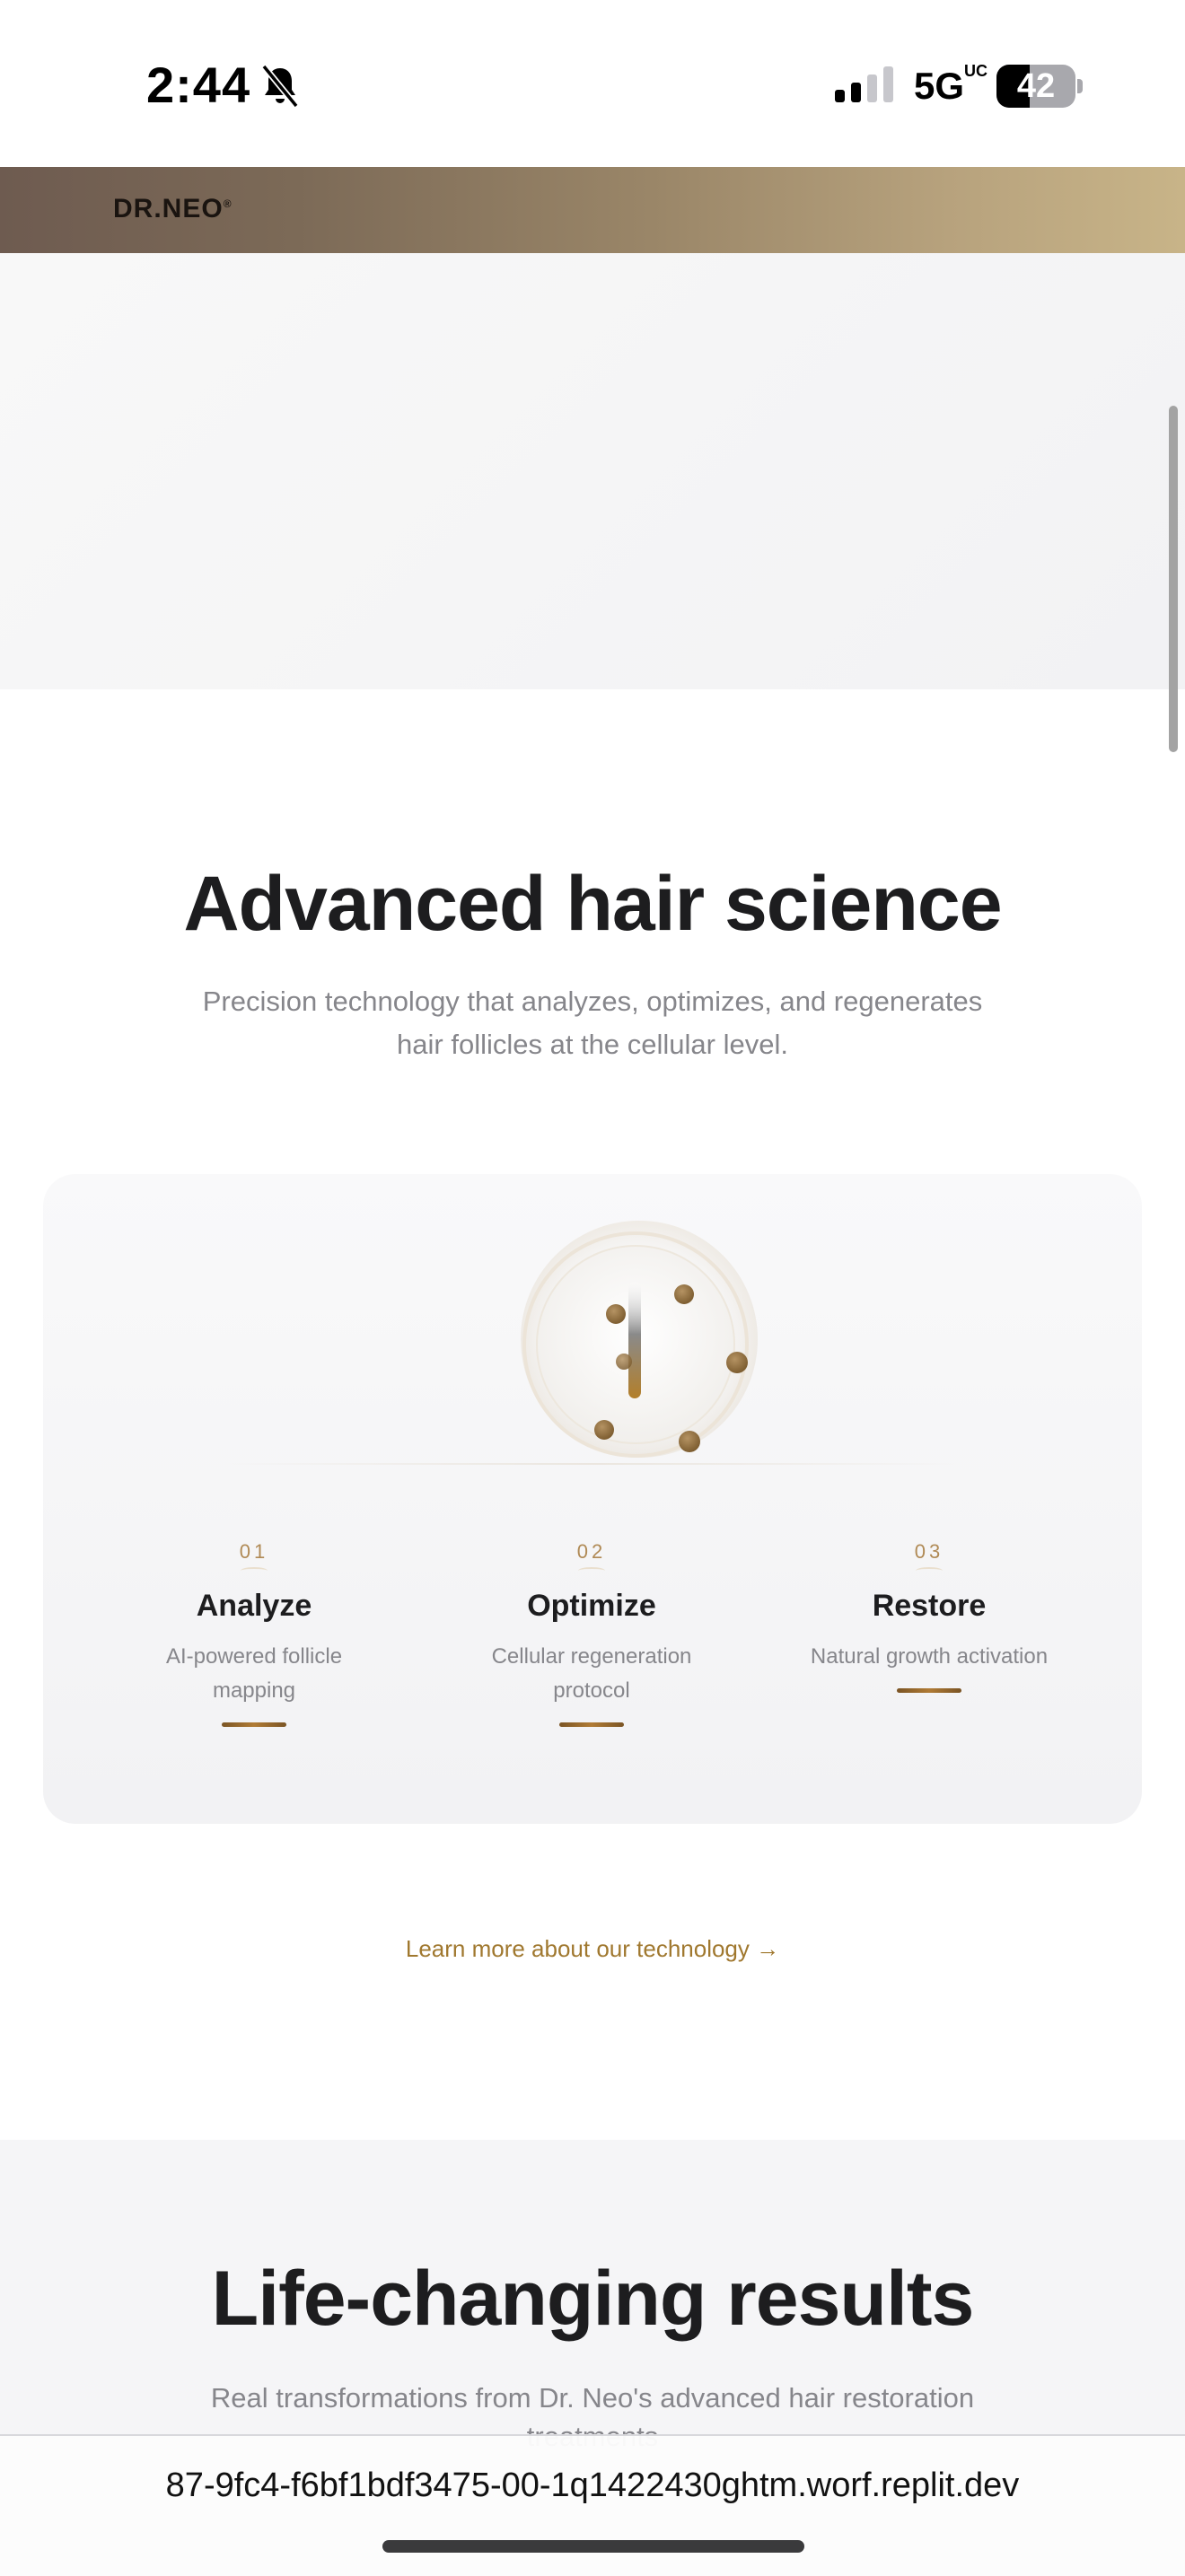  Describe the element at coordinates (1080, 86) in the screenshot. I see `battery-tip` at that location.